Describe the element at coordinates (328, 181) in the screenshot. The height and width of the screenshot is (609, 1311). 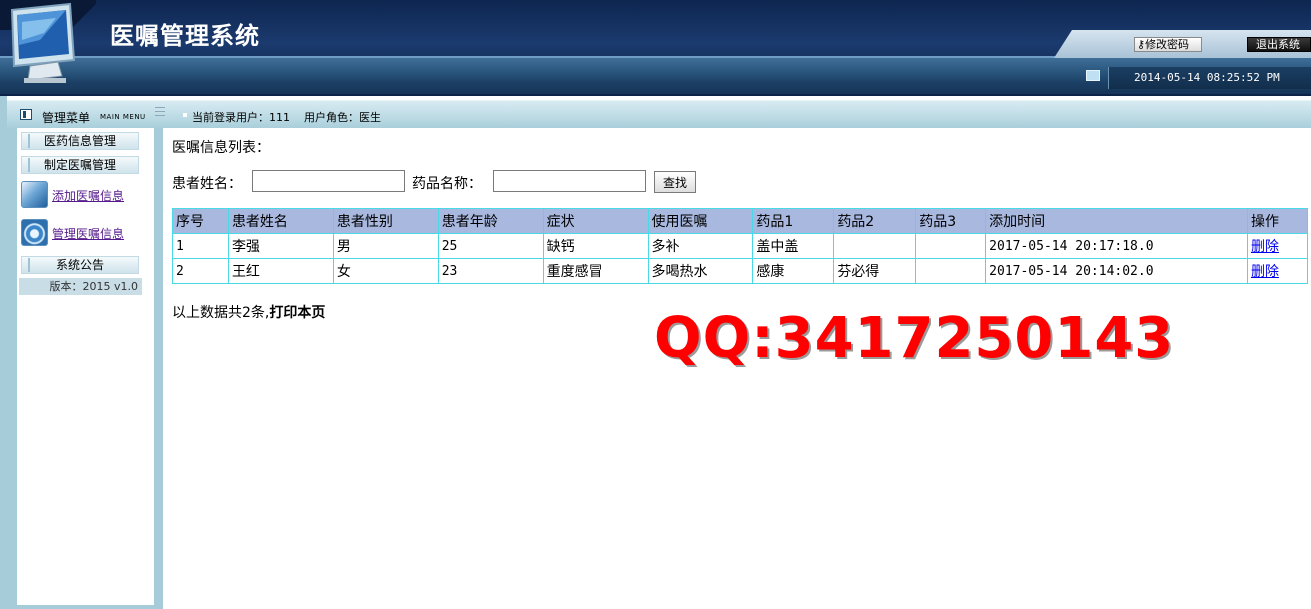
I see `patient-name-input` at that location.